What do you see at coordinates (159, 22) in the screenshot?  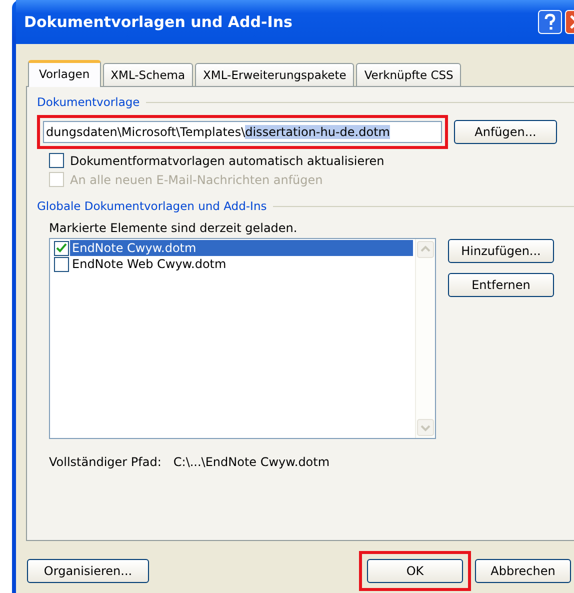 I see `window-title: Dokumentvorlagen und Add-Ins` at bounding box center [159, 22].